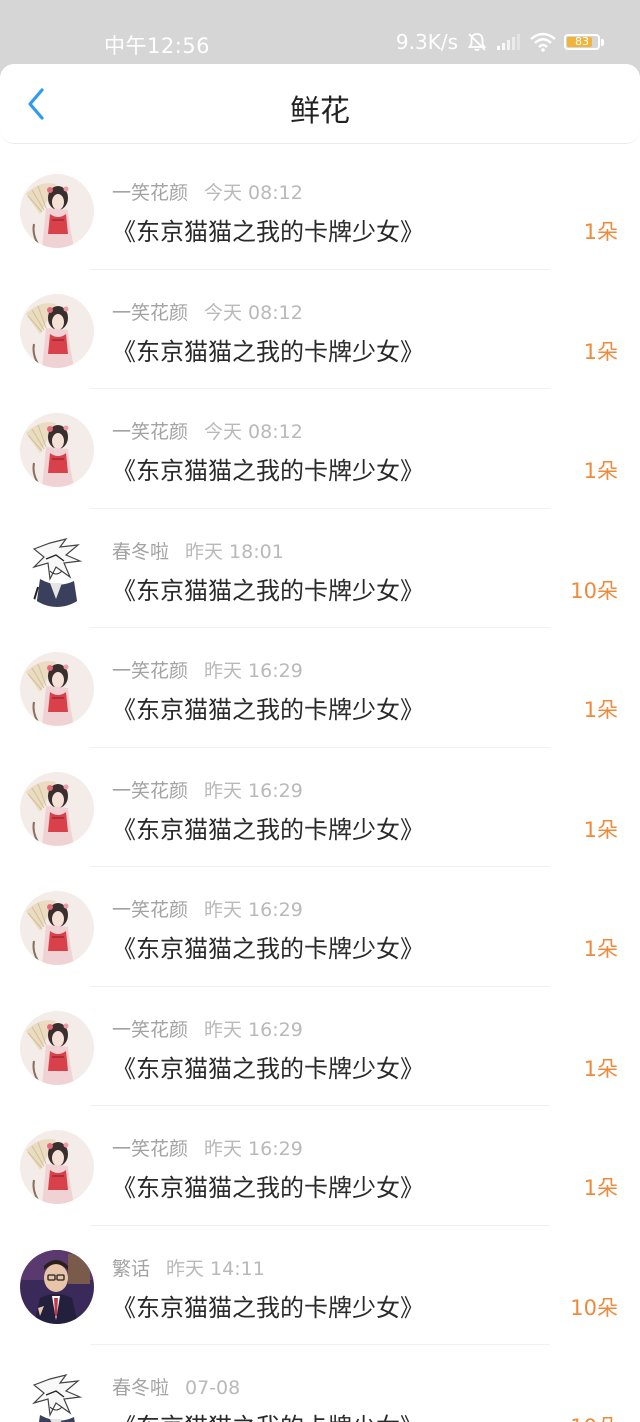  I want to click on header-bar: 鲜花, so click(320, 104).